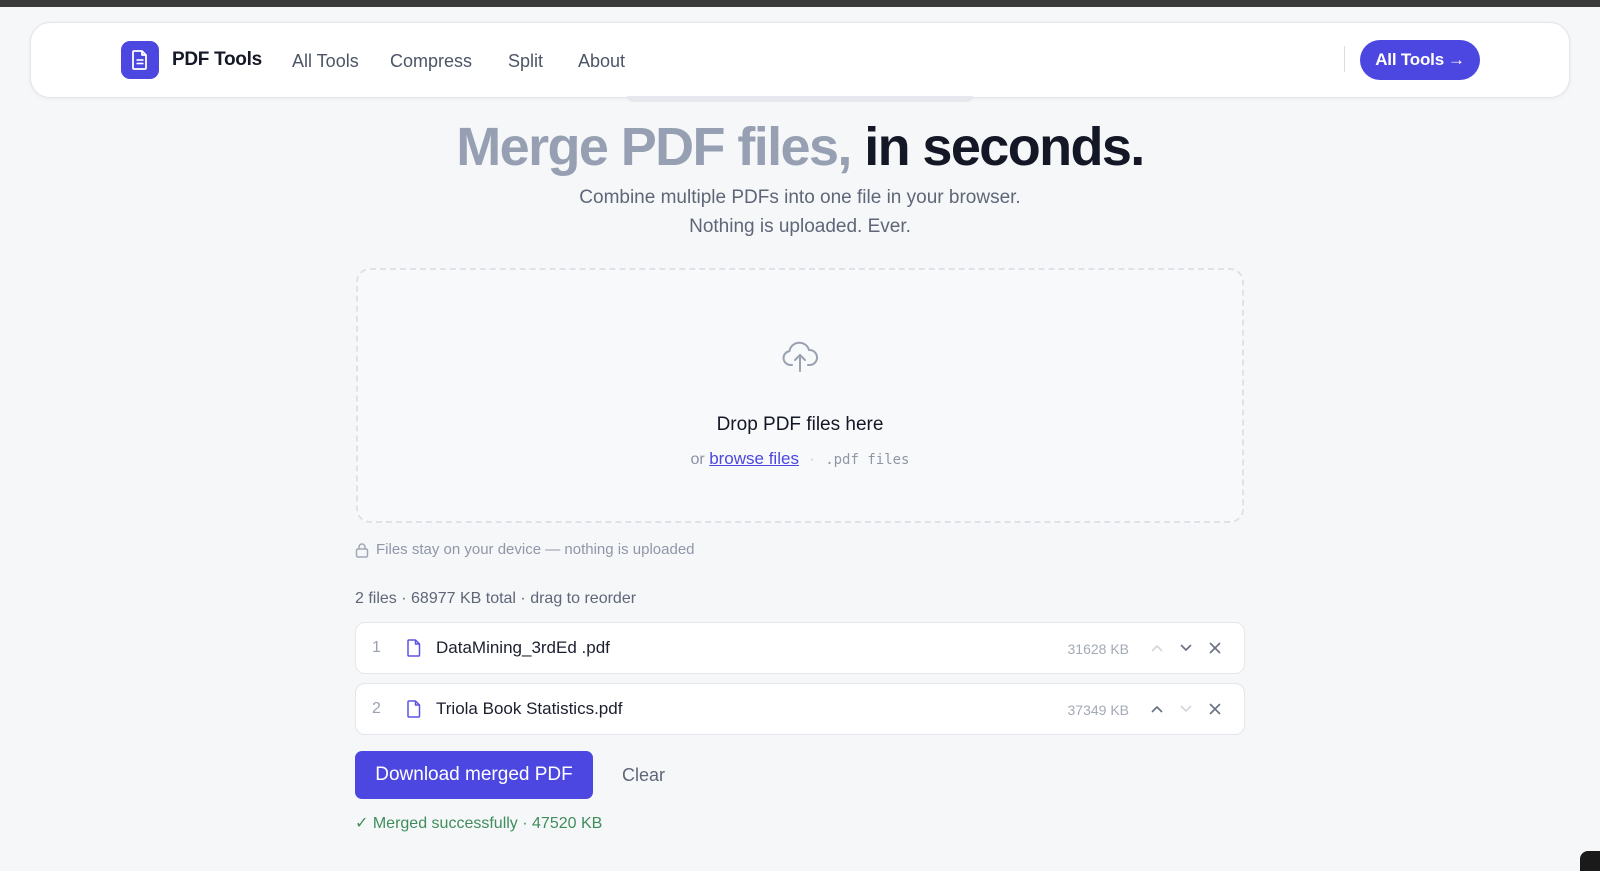 The image size is (1600, 871). Describe the element at coordinates (800, 459) in the screenshot. I see `dropzone-subtext: or browse files · .pdf files` at that location.